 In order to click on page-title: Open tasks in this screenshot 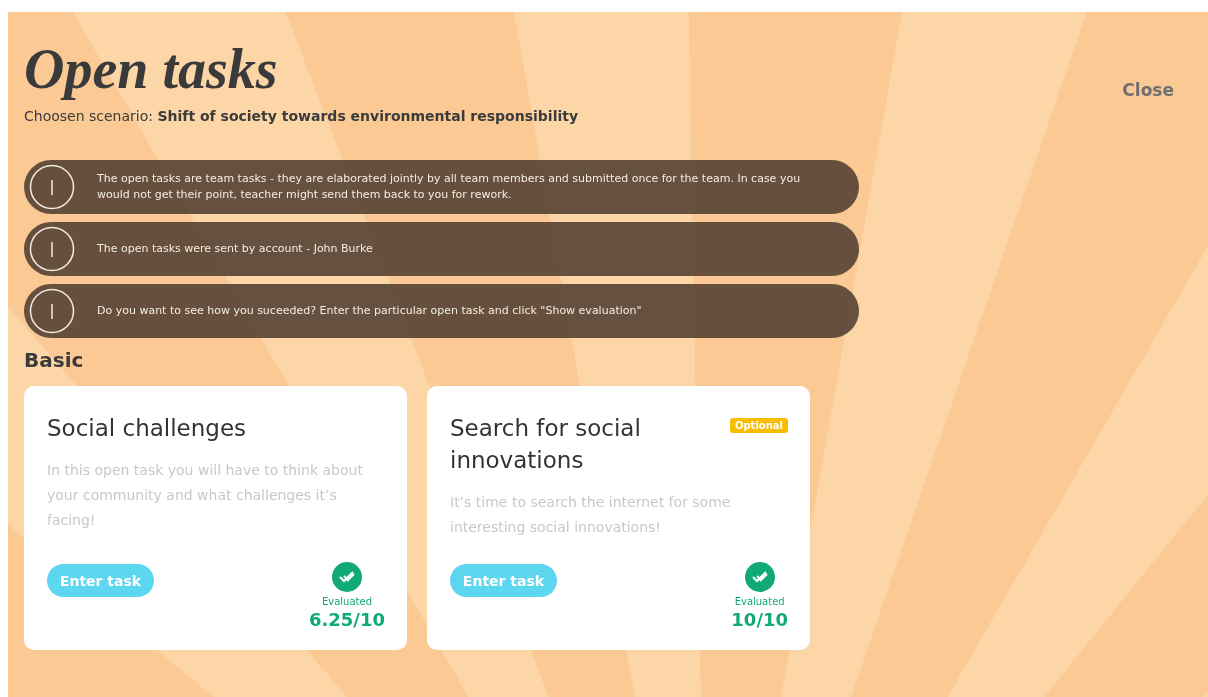, I will do `click(151, 69)`.